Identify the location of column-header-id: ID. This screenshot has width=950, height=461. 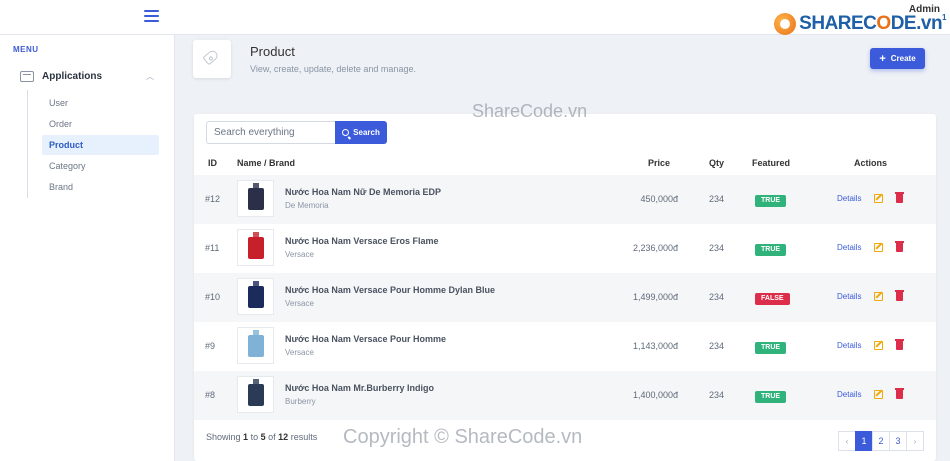
(212, 163).